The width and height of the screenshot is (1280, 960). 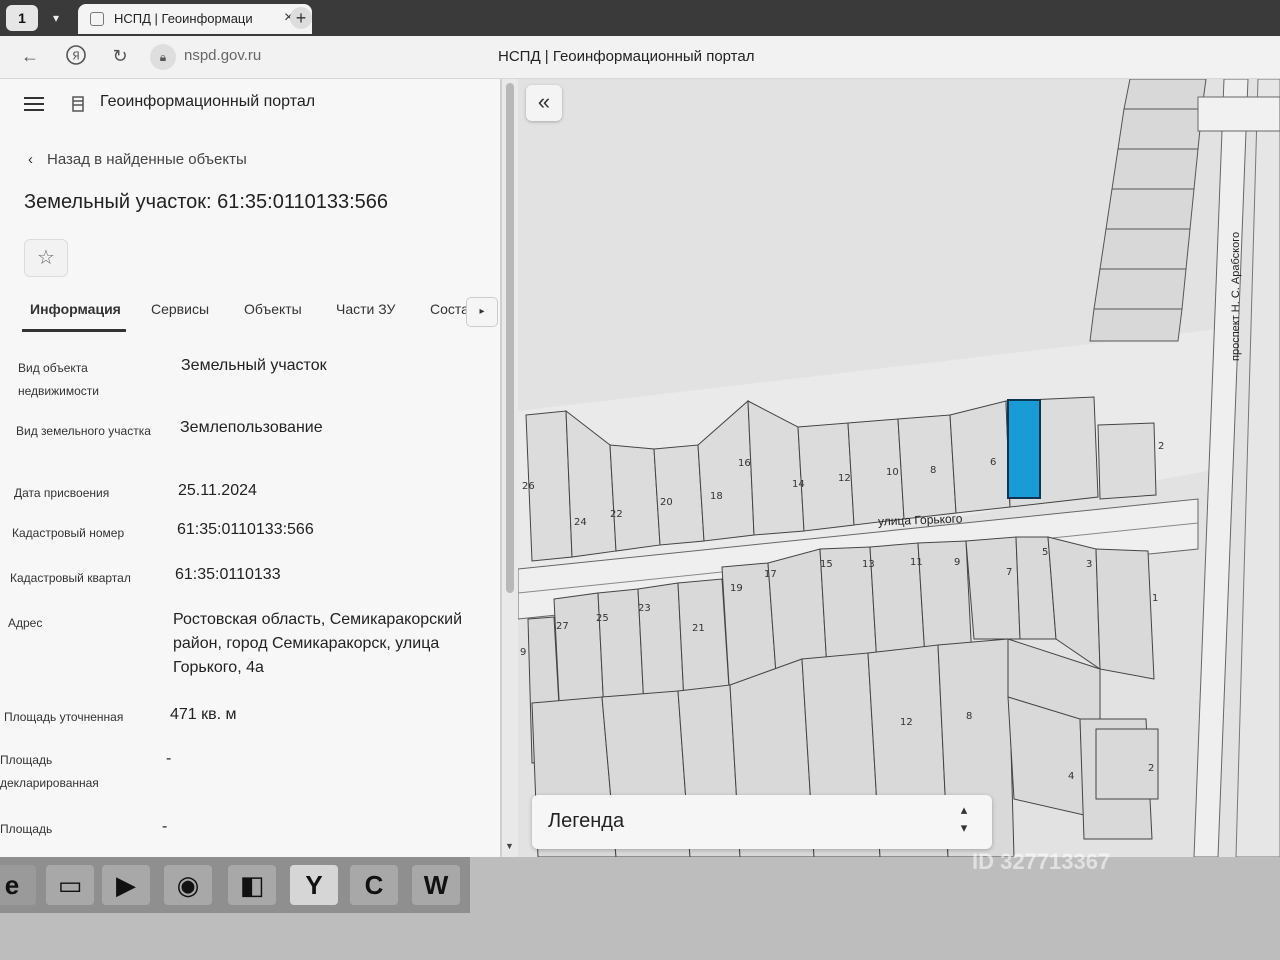 I want to click on tab-objects: Объекты, so click(x=273, y=309).